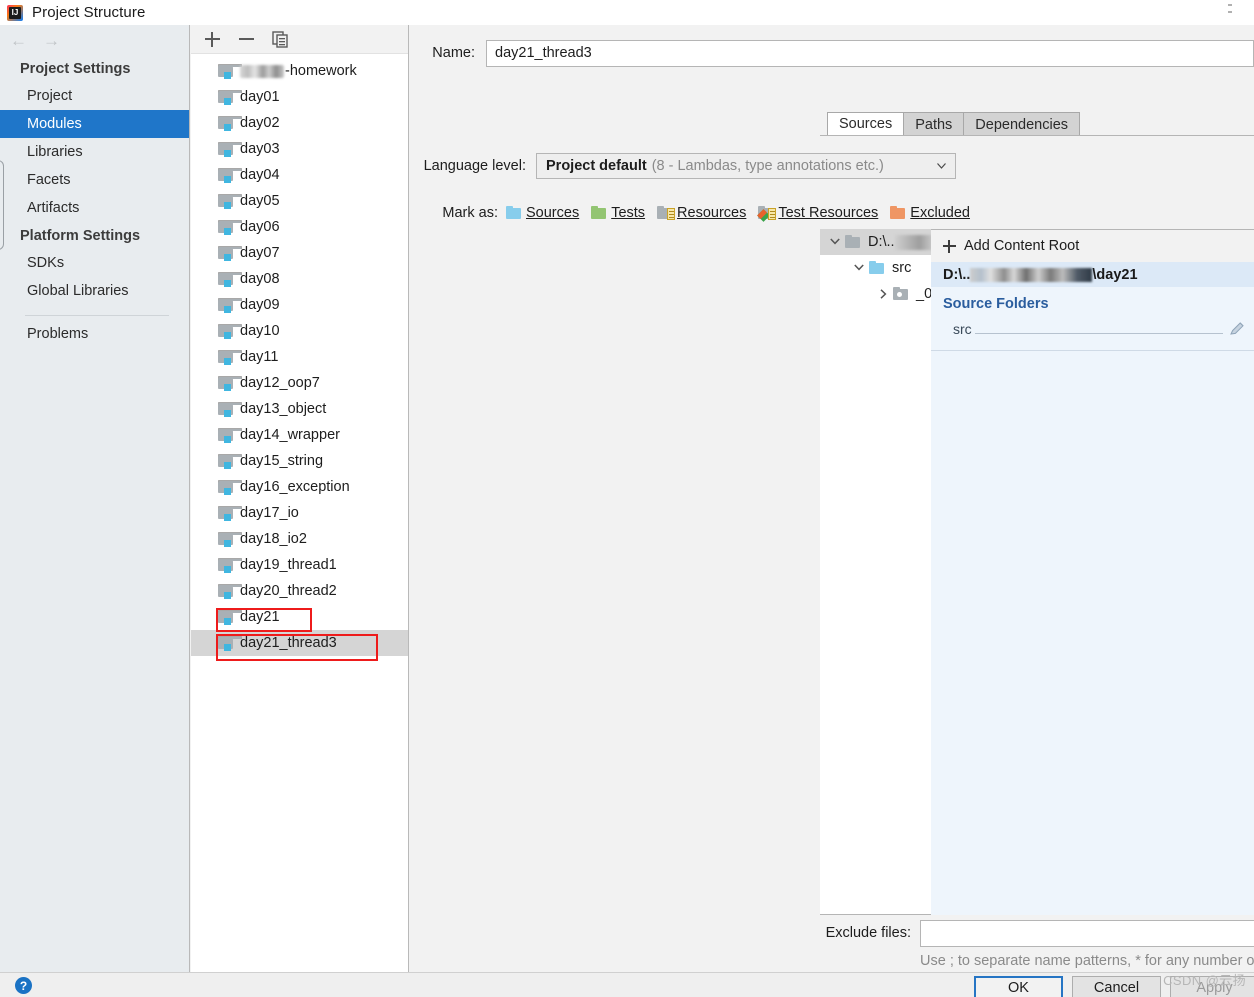 This screenshot has height=997, width=1254. Describe the element at coordinates (260, 616) in the screenshot. I see `module-list-item-label: day21` at that location.